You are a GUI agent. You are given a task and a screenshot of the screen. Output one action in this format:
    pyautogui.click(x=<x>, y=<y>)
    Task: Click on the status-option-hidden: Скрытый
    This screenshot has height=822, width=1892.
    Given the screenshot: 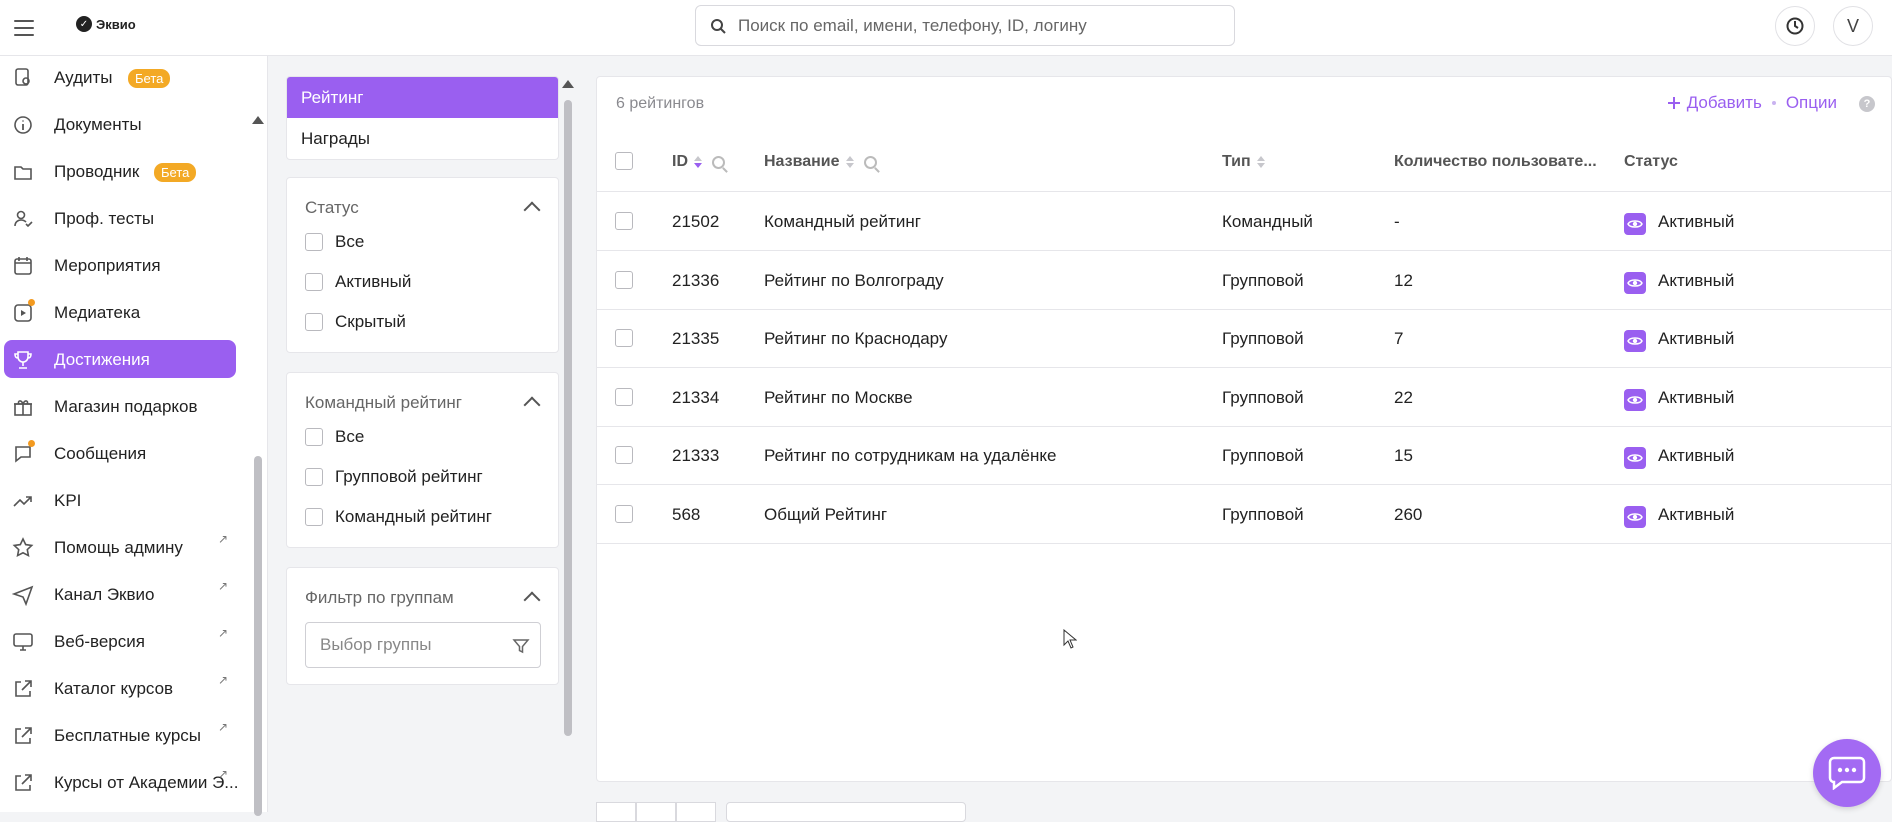 What is the action you would take?
    pyautogui.click(x=355, y=322)
    